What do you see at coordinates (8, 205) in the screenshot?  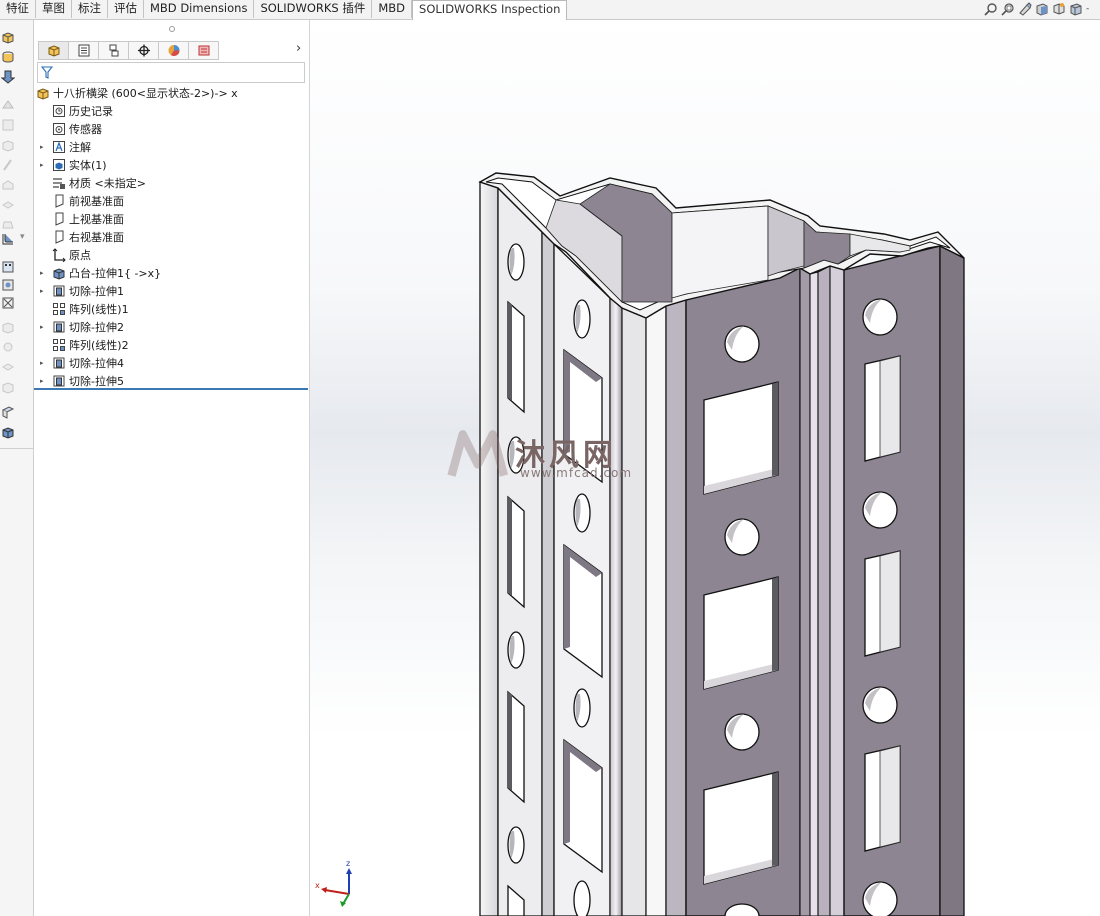 I see `swept-cut-icon` at bounding box center [8, 205].